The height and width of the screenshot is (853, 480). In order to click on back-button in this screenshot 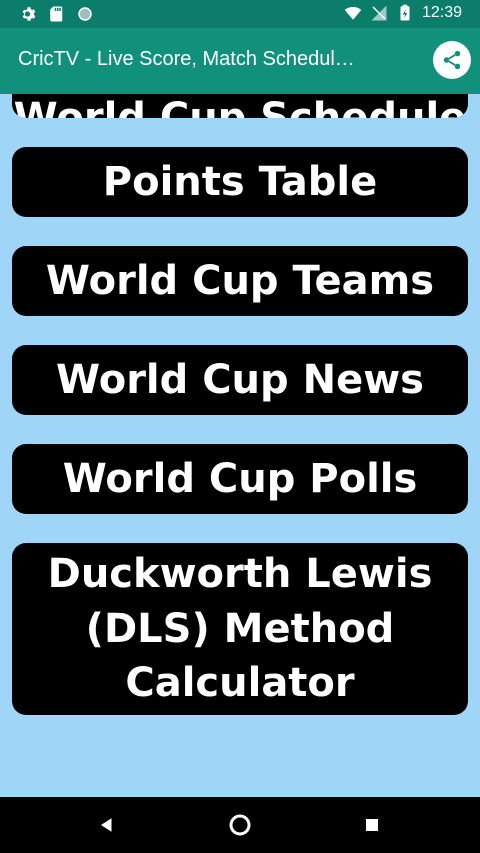, I will do `click(107, 825)`.